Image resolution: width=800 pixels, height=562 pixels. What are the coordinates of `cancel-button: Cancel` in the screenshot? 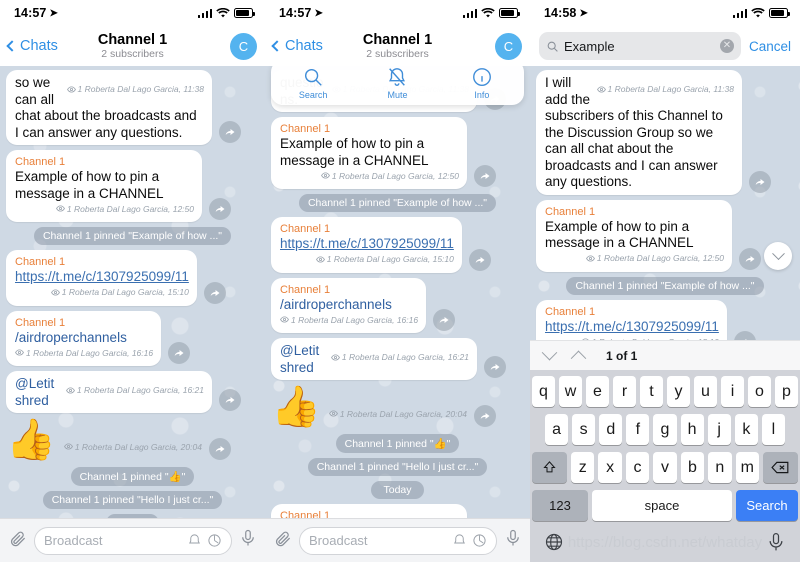 It's located at (770, 46).